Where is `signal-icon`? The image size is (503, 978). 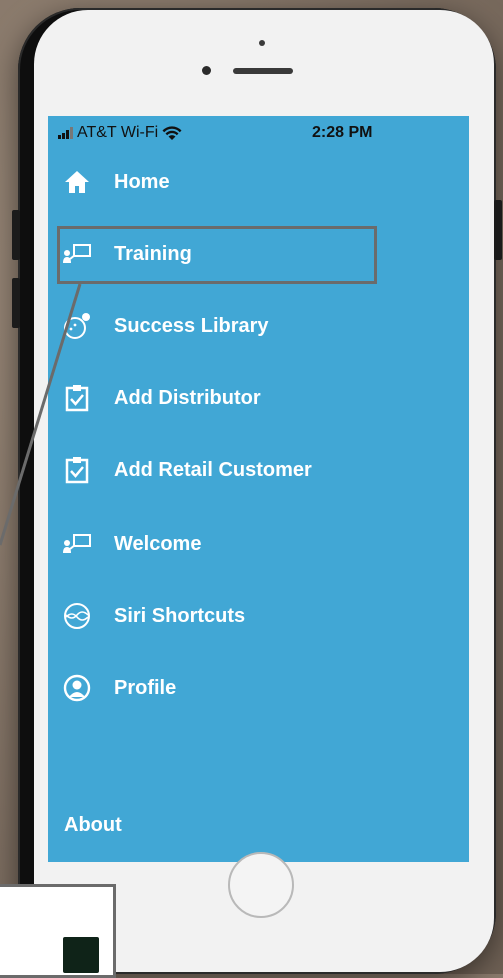 signal-icon is located at coordinates (65, 133).